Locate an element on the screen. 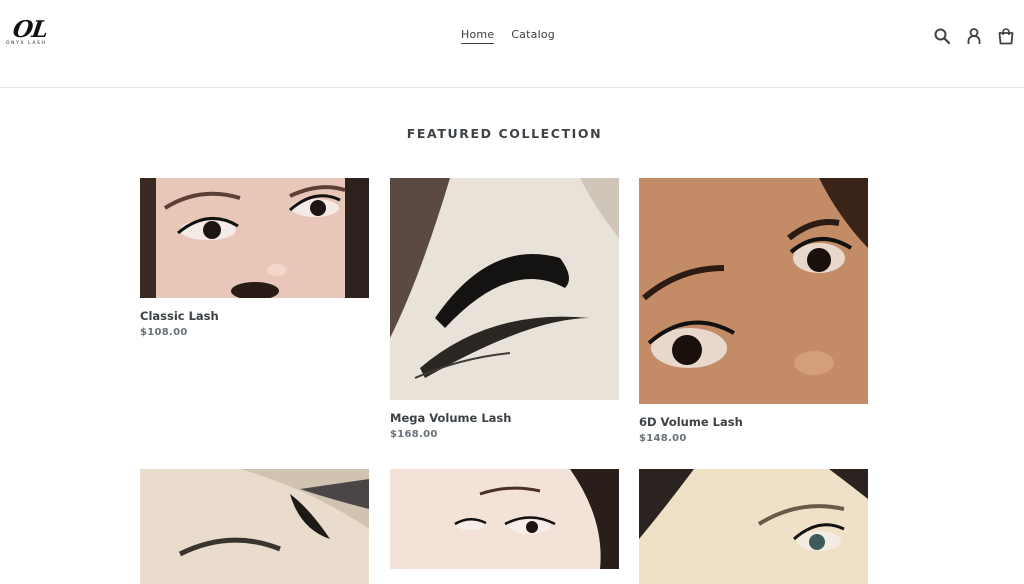  header-icons is located at coordinates (974, 36).